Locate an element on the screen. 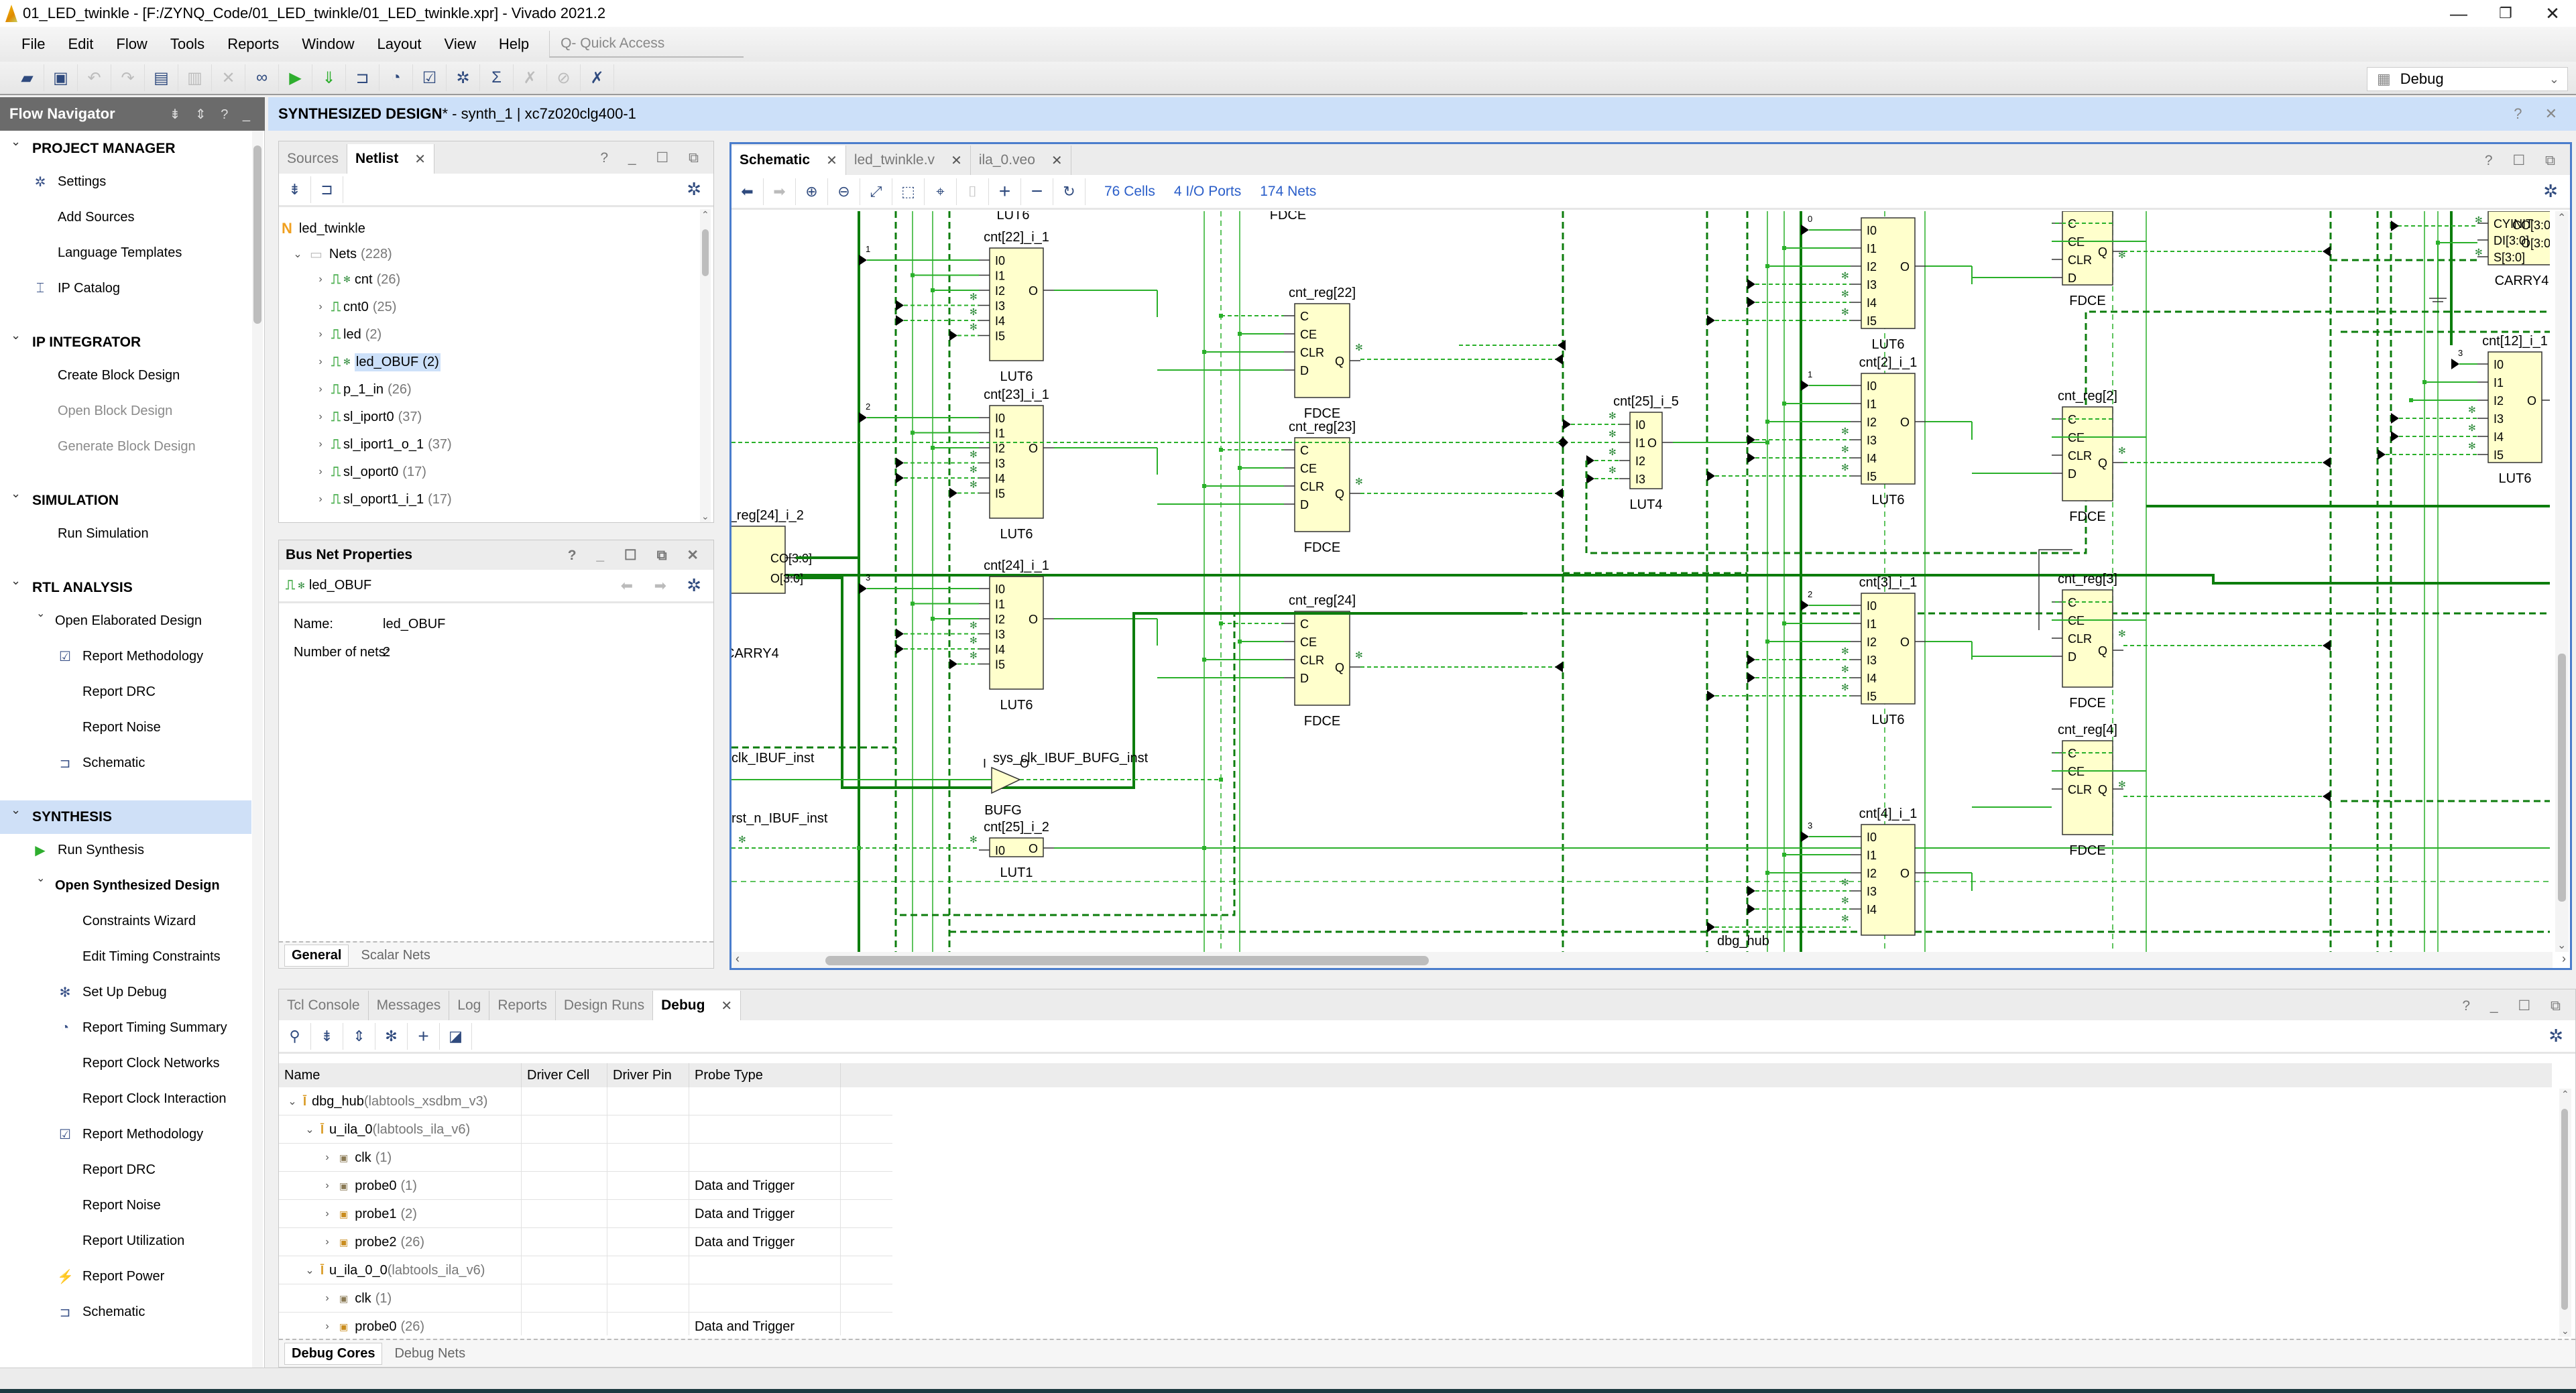 This screenshot has height=1393, width=2576. col-driver-cell: Driver Cell is located at coordinates (564, 1075).